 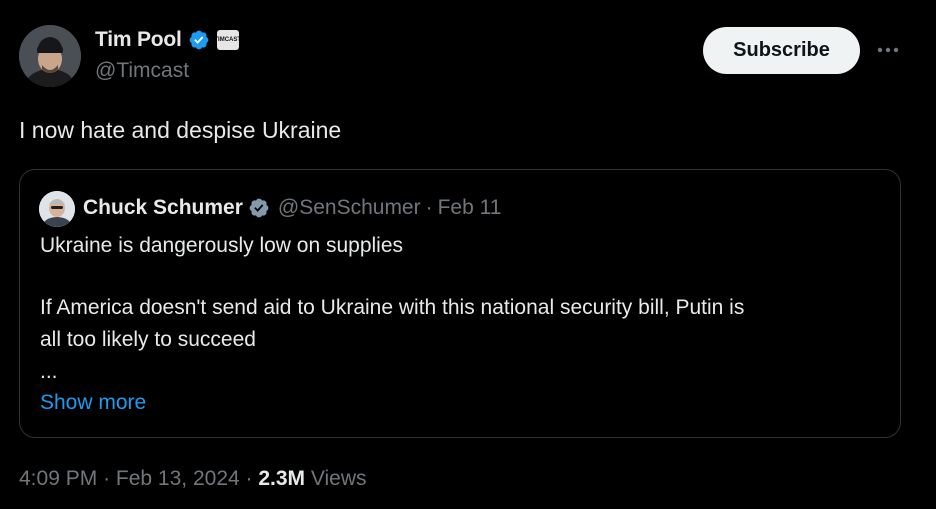 What do you see at coordinates (227, 40) in the screenshot?
I see `affiliate-badge: TIMCAST` at bounding box center [227, 40].